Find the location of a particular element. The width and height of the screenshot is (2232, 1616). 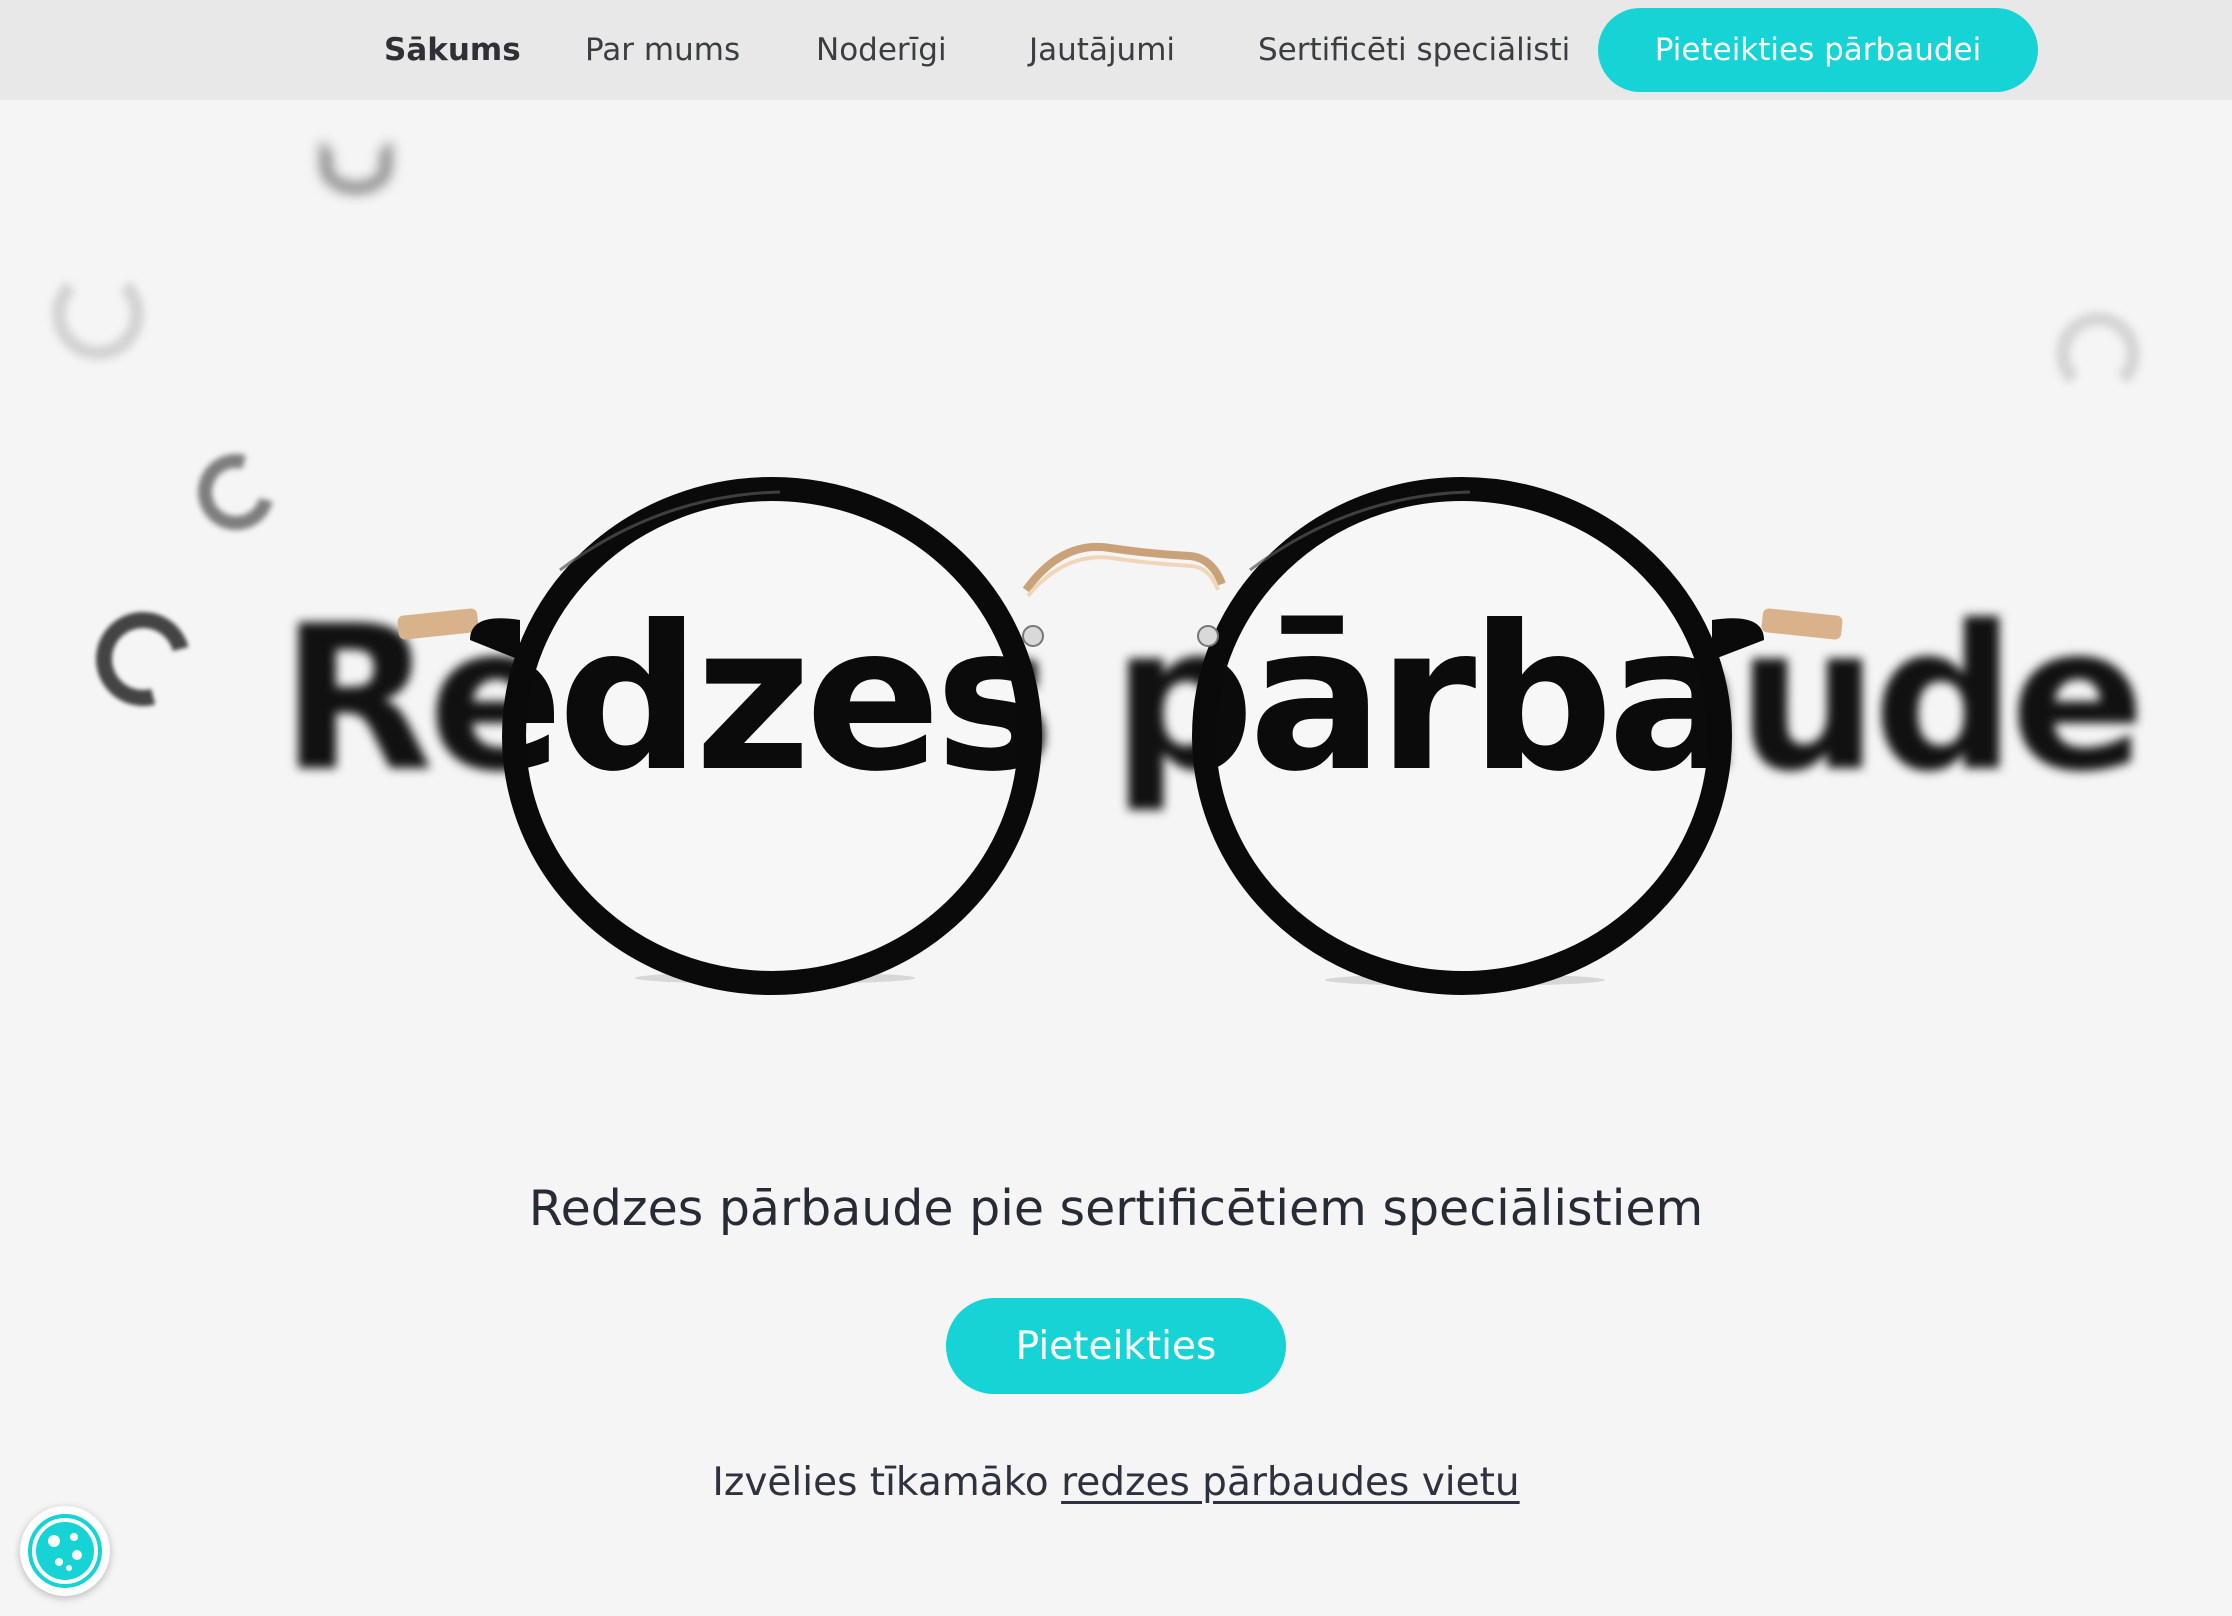

nav-item-faq: Jautājumi is located at coordinates (1102, 50).